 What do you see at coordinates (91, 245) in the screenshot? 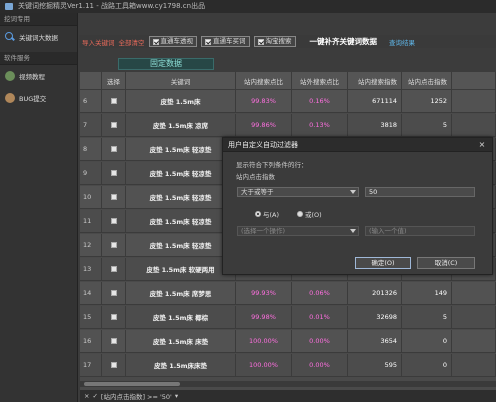
I see `table-cell: 12` at bounding box center [91, 245].